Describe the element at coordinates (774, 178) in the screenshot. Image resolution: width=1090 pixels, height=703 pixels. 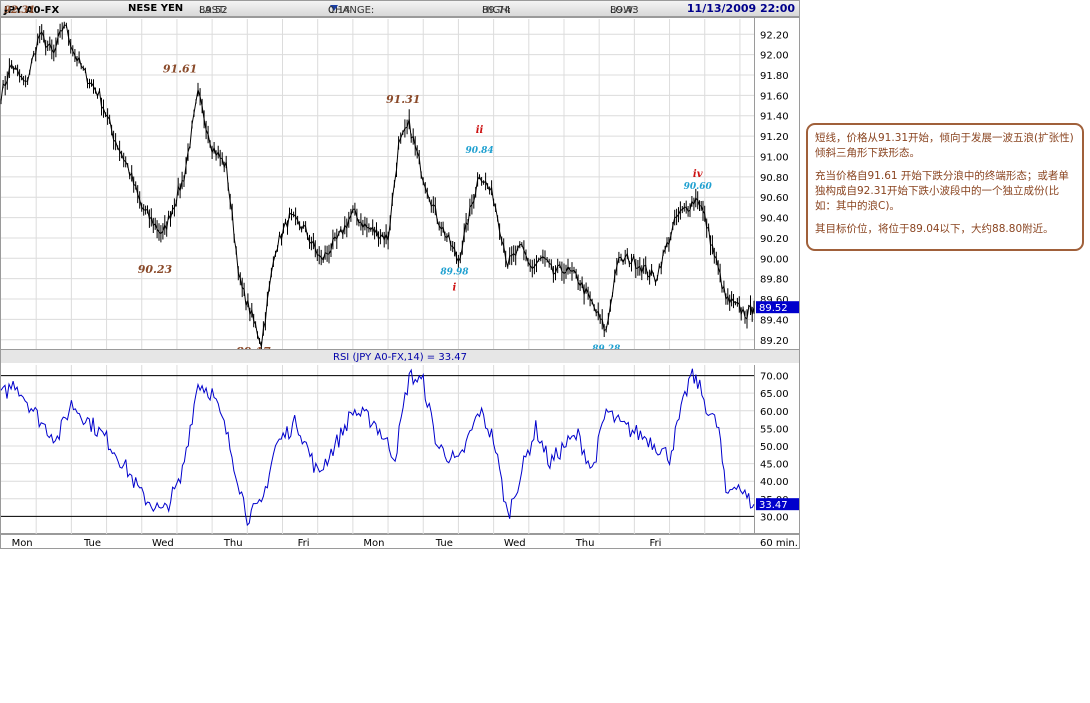
I see `price-tick-label: 90.80` at that location.